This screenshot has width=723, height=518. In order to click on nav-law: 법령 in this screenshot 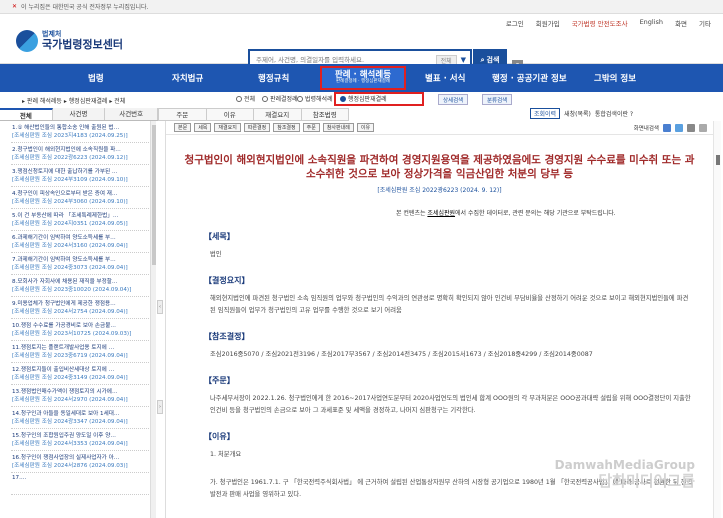, I will do `click(96, 78)`.